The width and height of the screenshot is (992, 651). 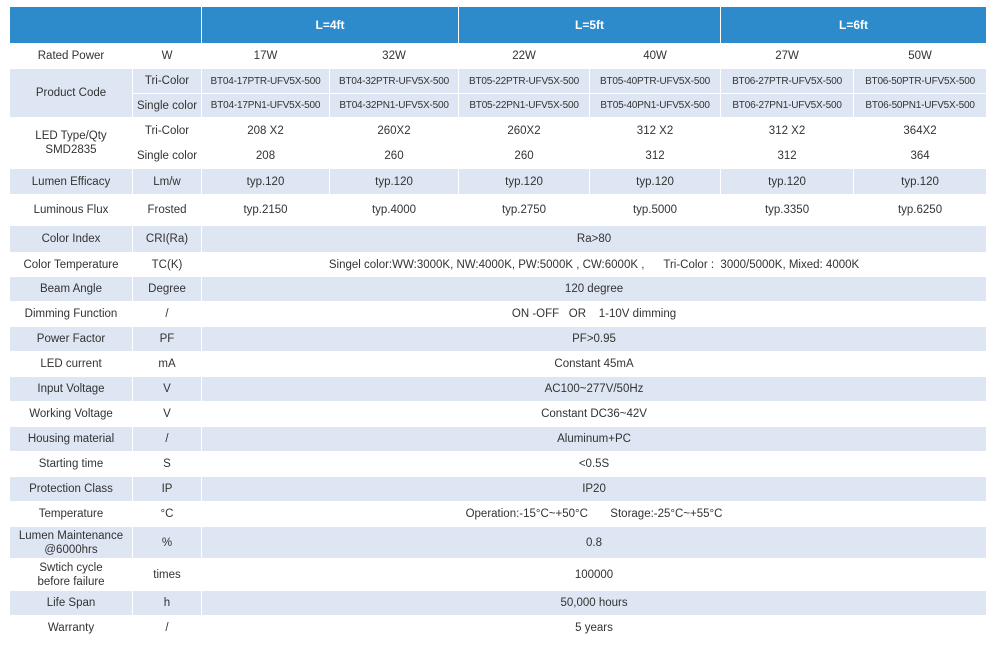 I want to click on value-cell: BT06-50PN1-UFV5X-500, so click(x=921, y=106).